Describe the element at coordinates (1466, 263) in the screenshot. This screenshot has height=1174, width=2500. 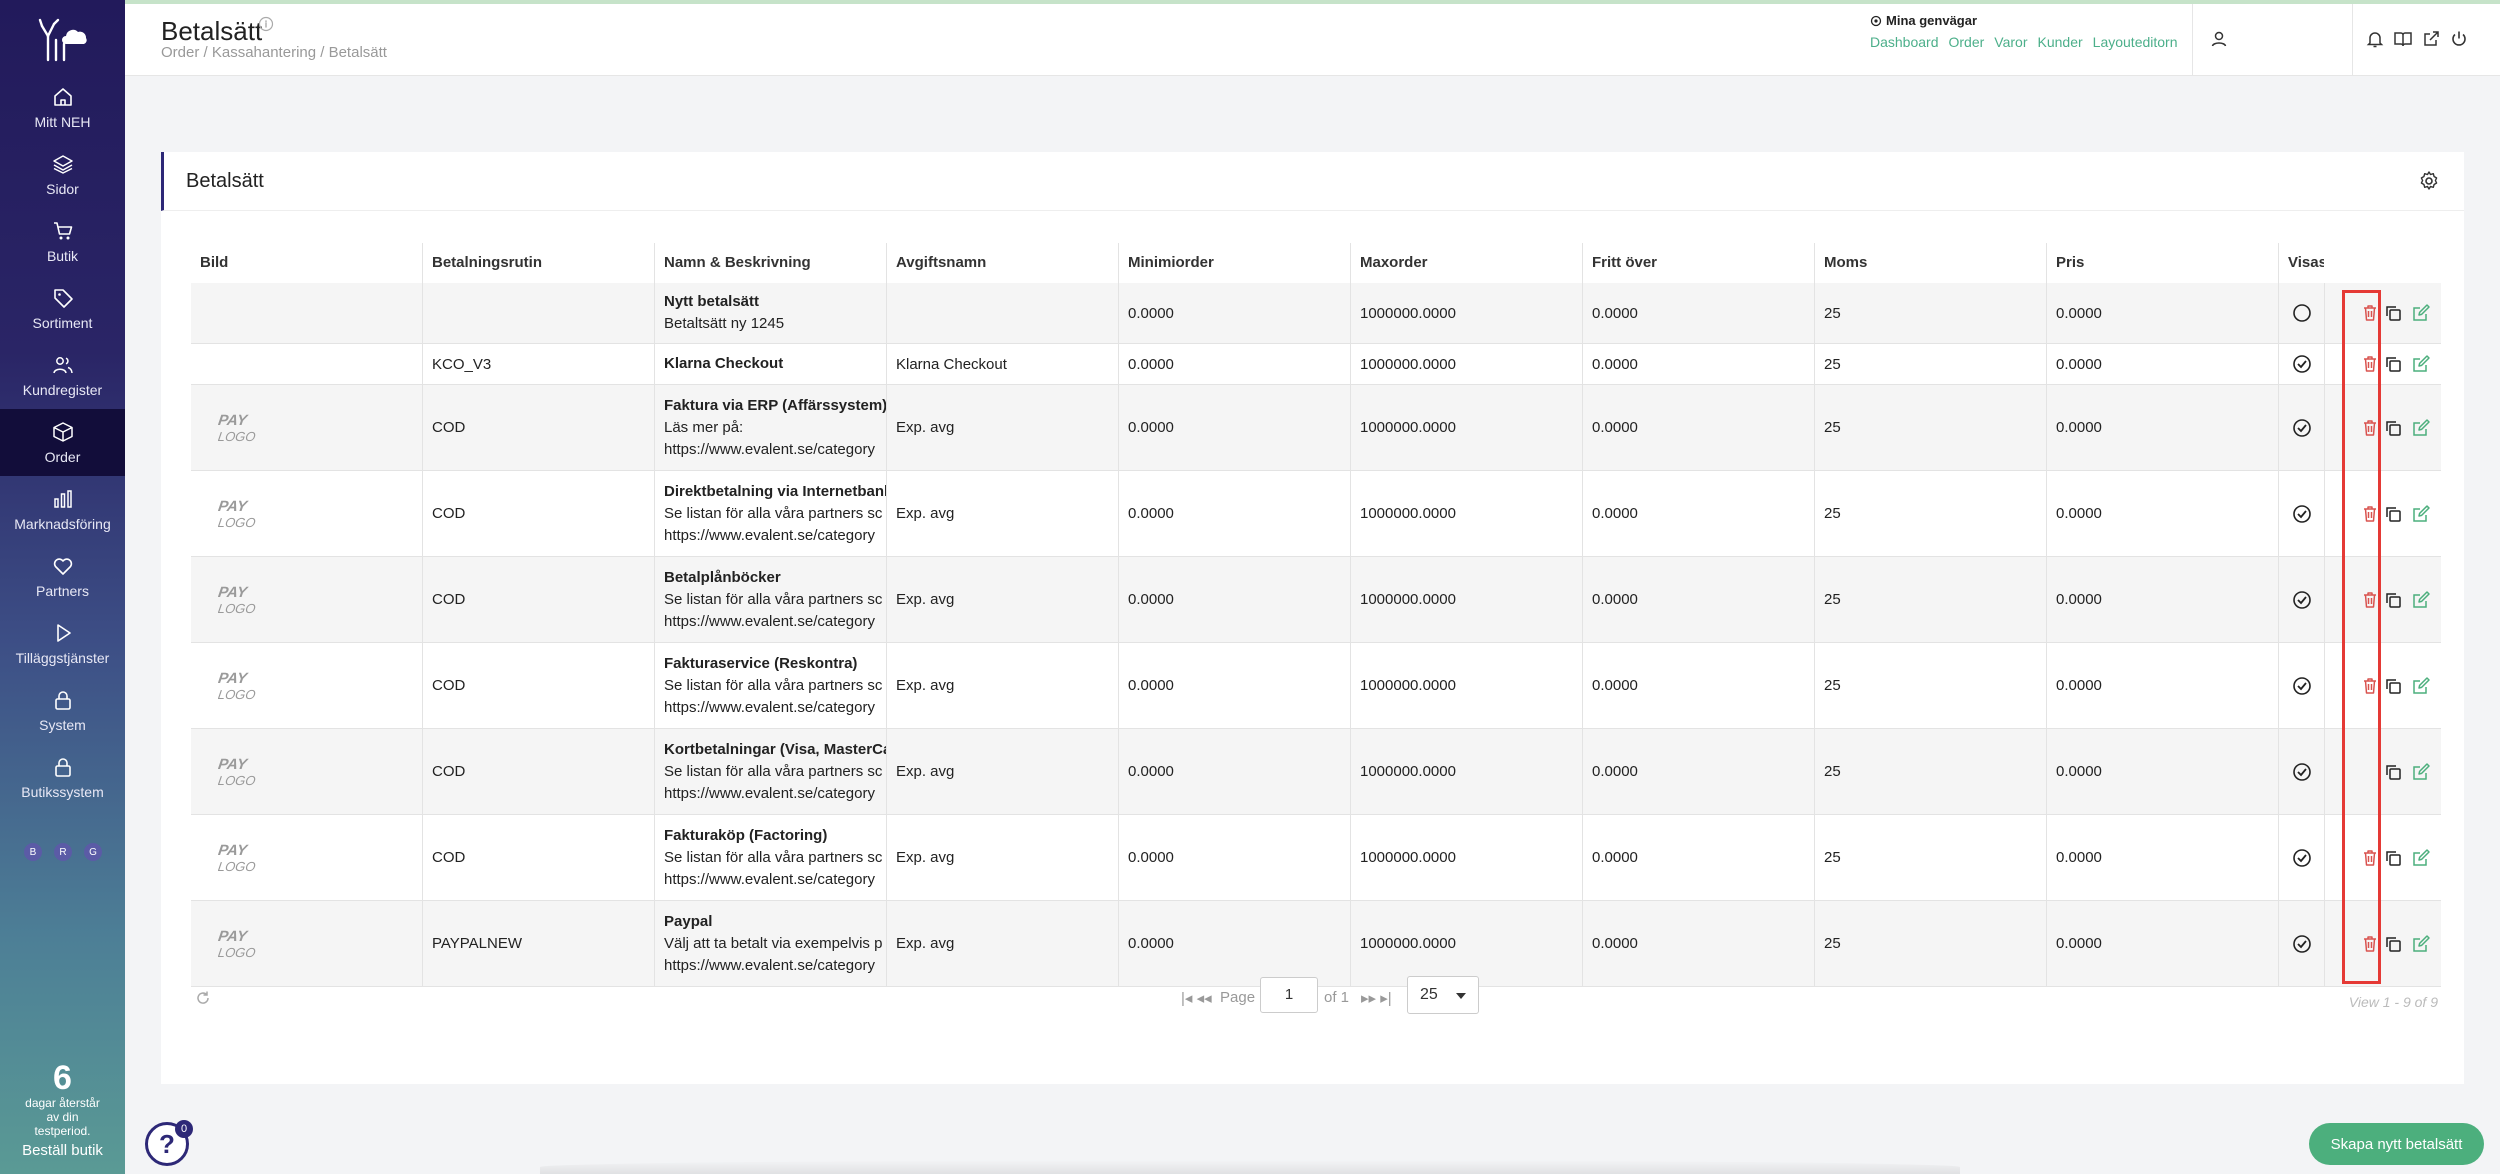
I see `column-header: Maxorder` at that location.